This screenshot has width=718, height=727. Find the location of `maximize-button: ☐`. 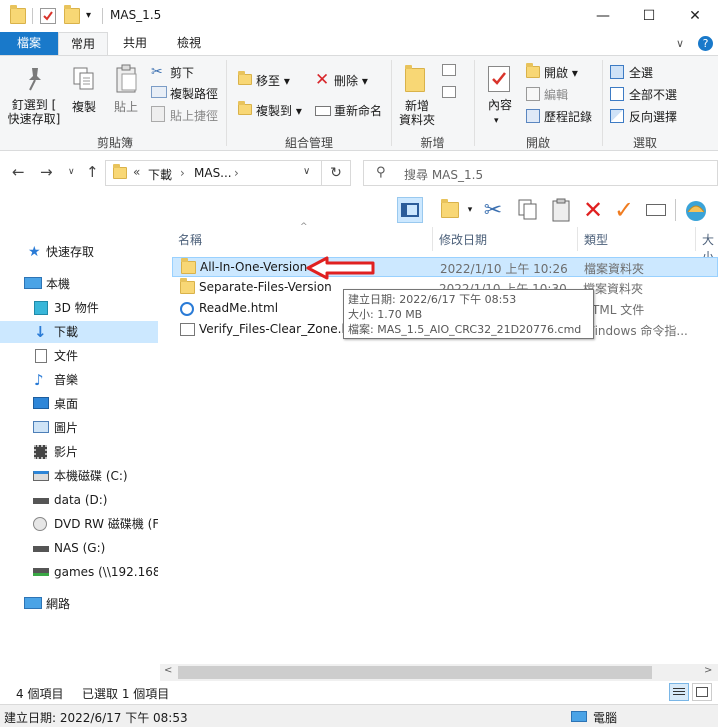

maximize-button: ☐ is located at coordinates (649, 16).